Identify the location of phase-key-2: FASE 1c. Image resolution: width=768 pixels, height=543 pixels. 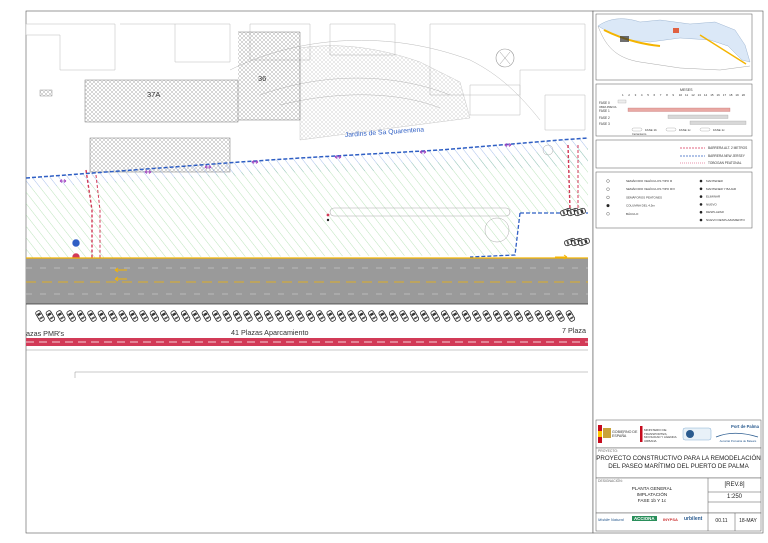
(685, 130).